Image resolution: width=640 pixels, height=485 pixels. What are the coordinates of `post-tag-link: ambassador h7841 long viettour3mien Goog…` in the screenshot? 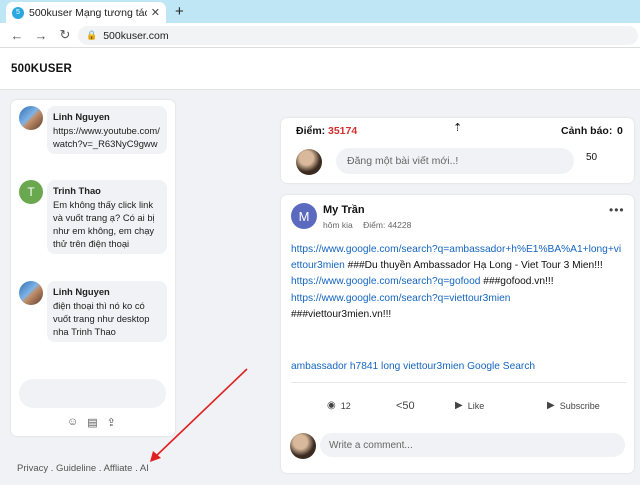 It's located at (413, 366).